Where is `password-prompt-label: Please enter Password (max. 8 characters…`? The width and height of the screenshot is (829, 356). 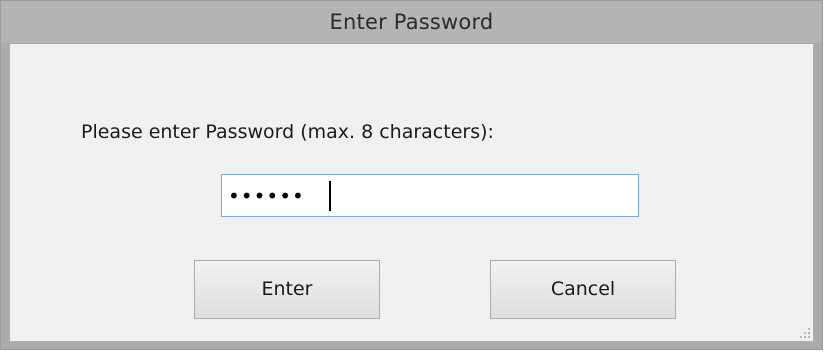 password-prompt-label: Please enter Password (max. 8 characters… is located at coordinates (287, 132).